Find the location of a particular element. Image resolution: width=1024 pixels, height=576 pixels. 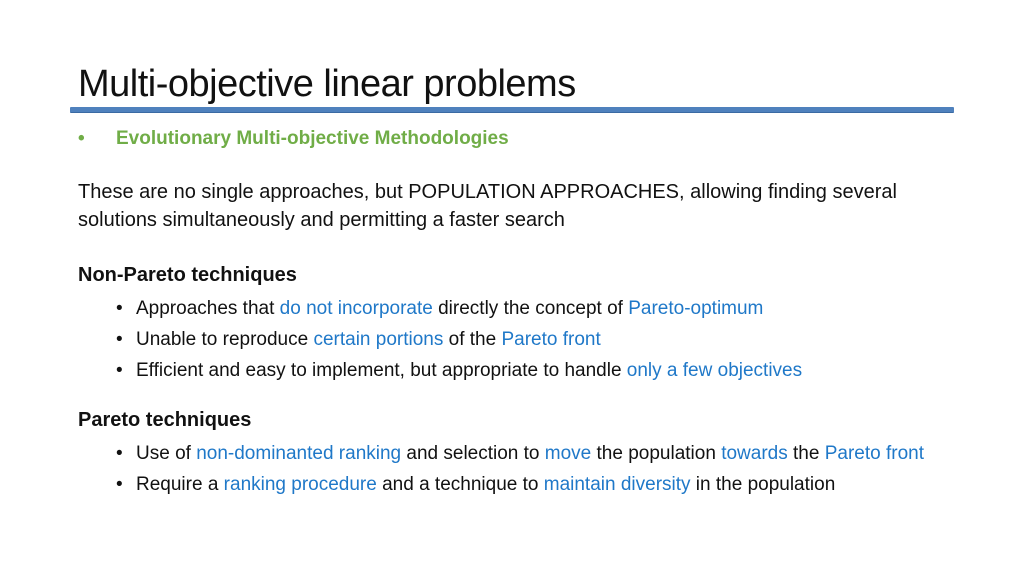

highlighted-text: move is located at coordinates (568, 453).